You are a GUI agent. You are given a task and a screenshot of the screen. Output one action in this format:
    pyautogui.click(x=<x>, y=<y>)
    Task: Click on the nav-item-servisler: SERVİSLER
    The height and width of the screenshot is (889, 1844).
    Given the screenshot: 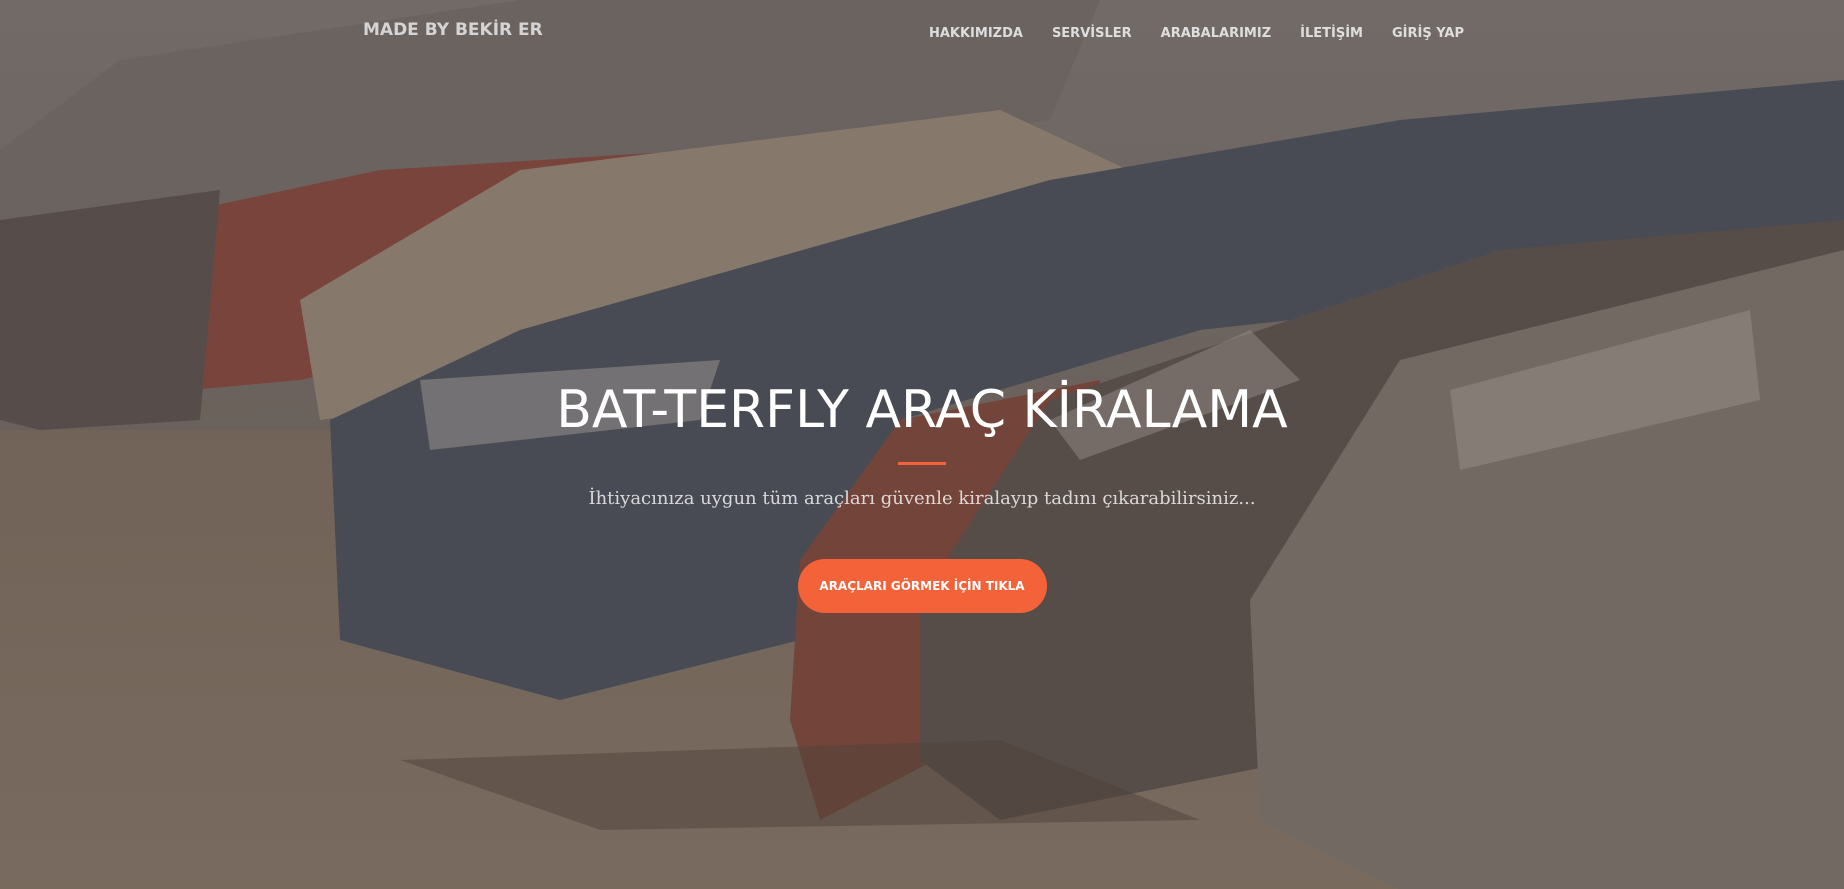 What is the action you would take?
    pyautogui.click(x=1092, y=33)
    